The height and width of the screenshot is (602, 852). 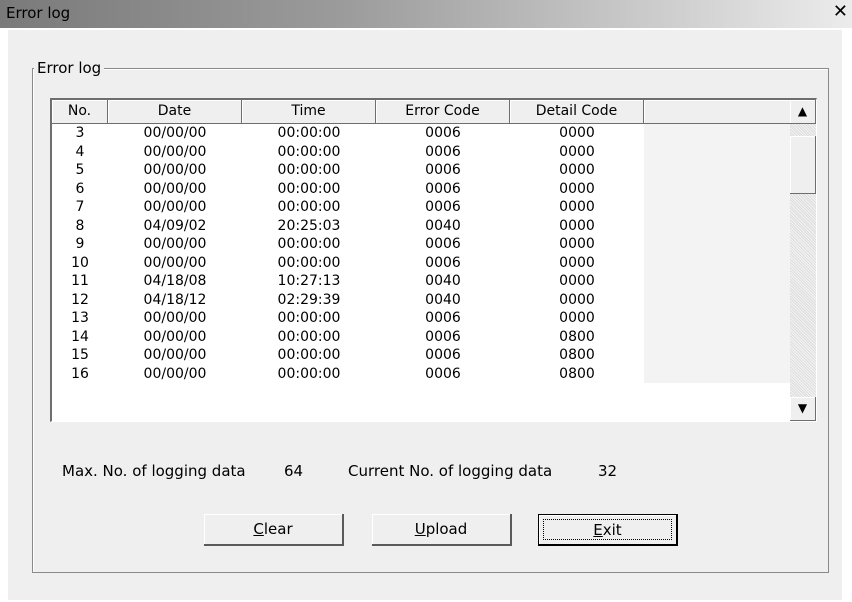 I want to click on column-header-time: Time, so click(x=309, y=112).